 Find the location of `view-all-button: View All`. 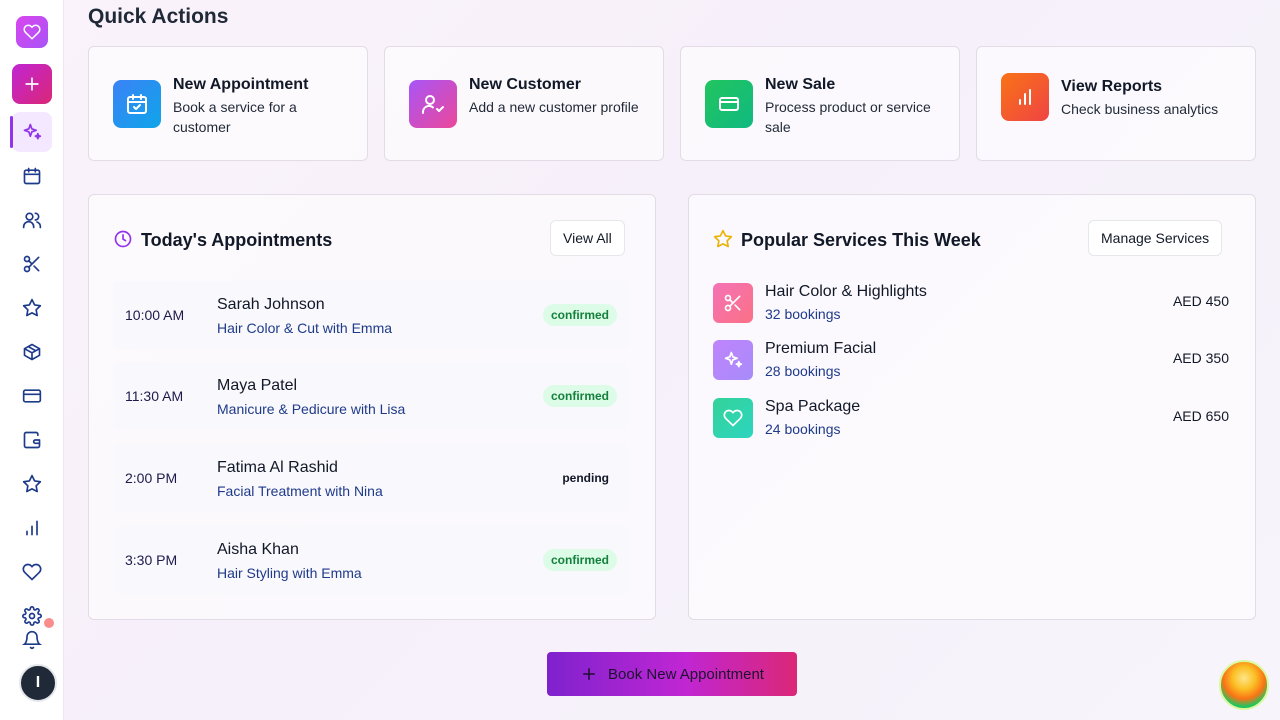

view-all-button: View All is located at coordinates (587, 238).